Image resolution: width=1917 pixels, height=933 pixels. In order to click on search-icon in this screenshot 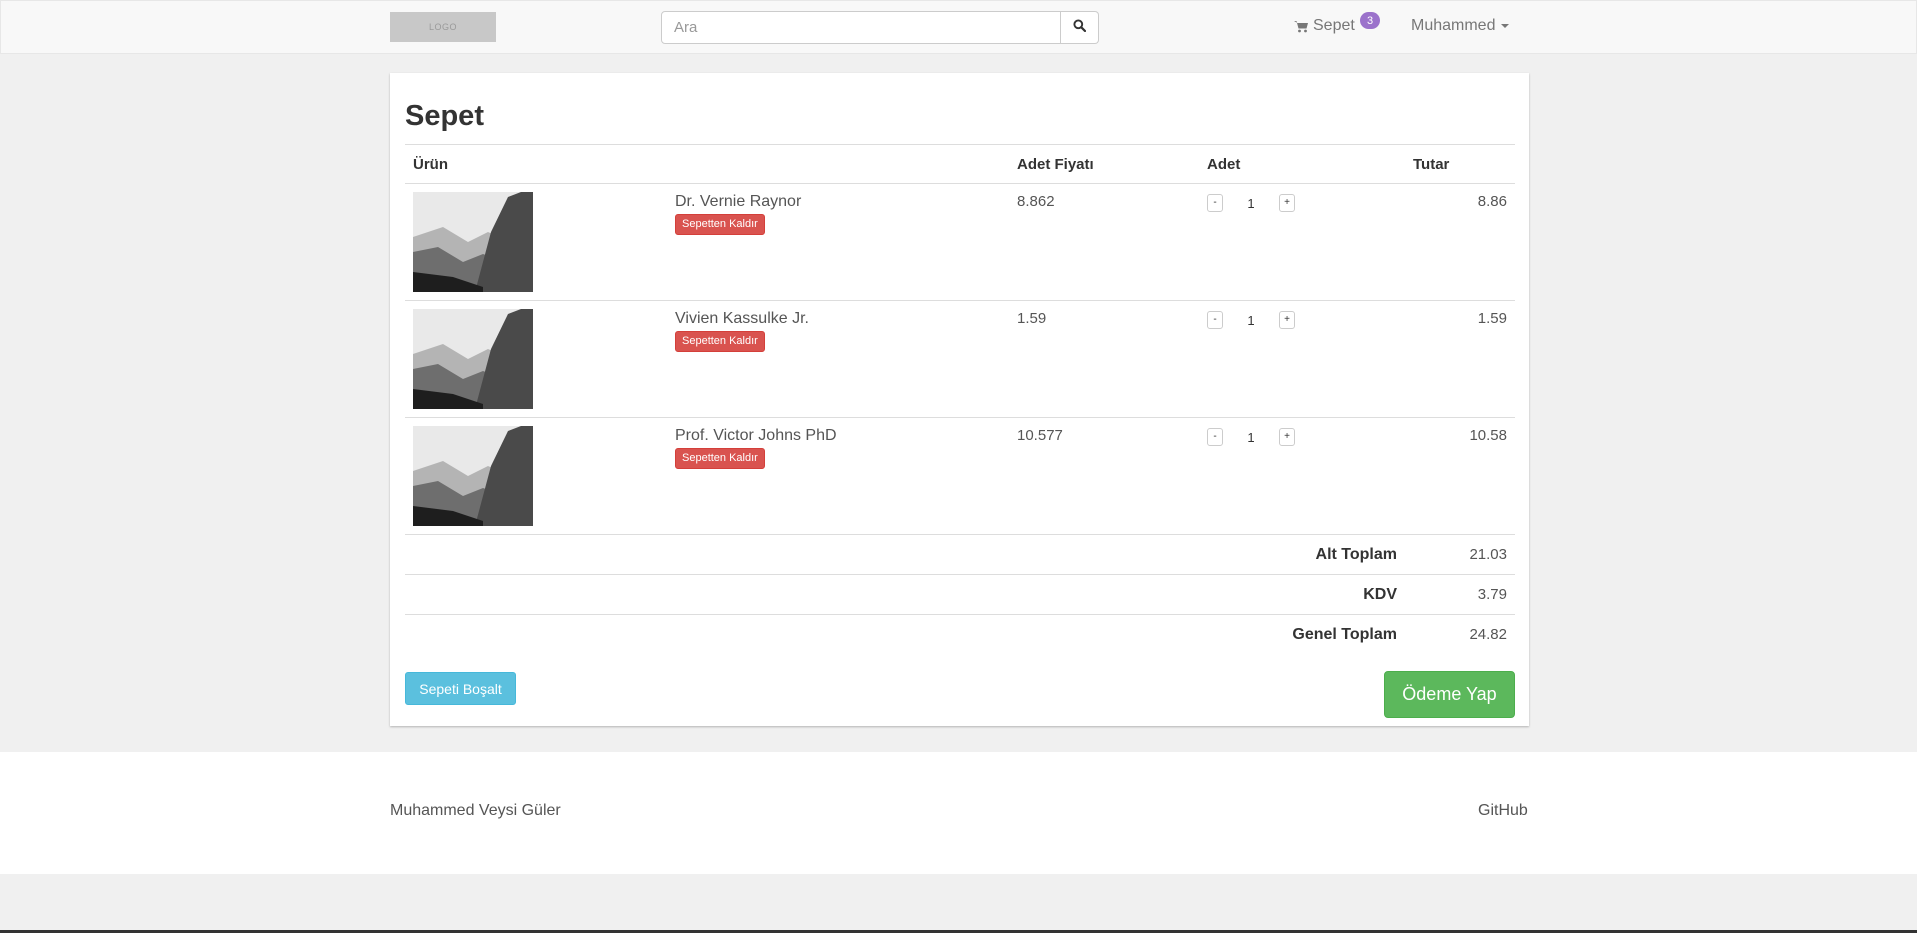, I will do `click(1080, 27)`.